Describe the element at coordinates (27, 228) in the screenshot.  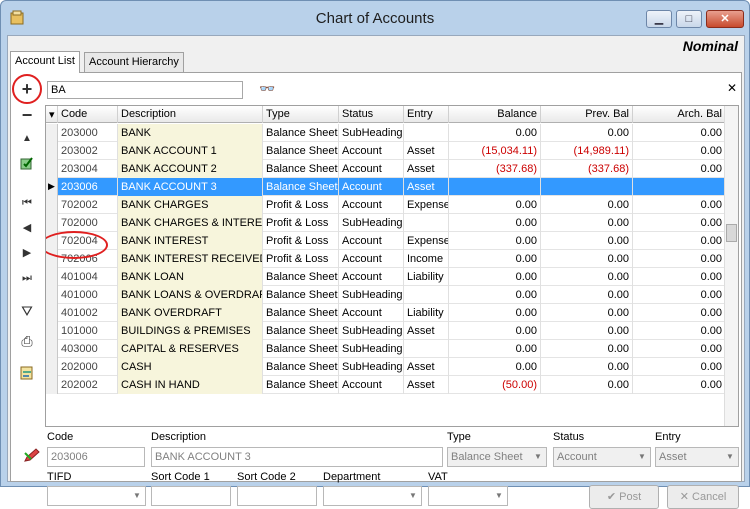
I see `previous-record-icon: ◀` at that location.